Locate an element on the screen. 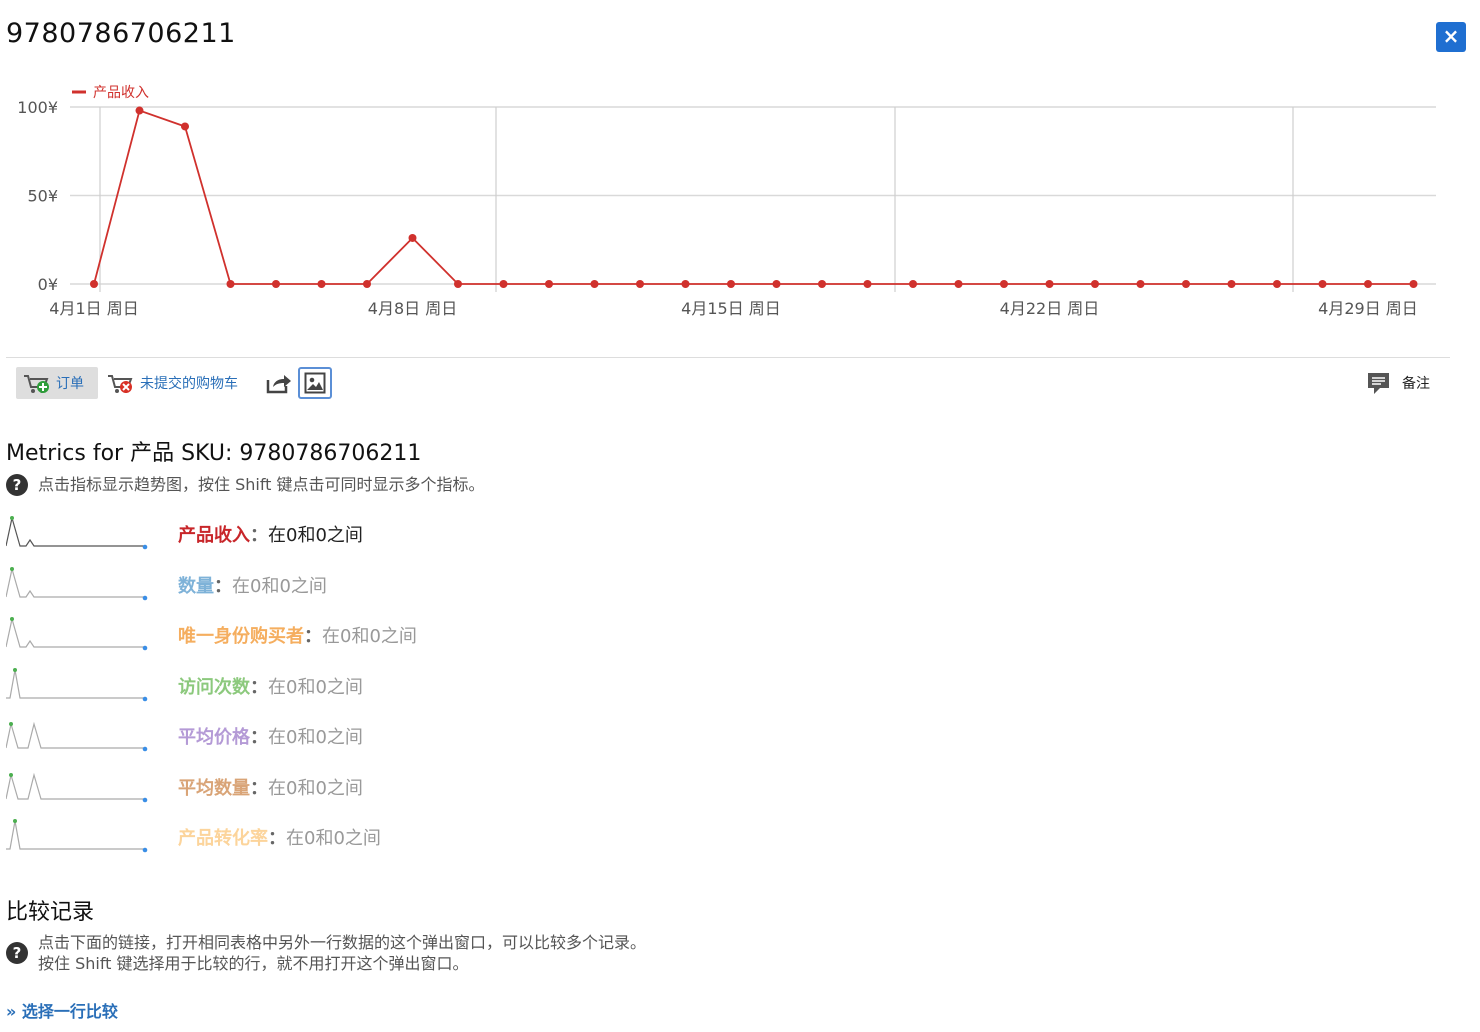  notes-label: 备注 is located at coordinates (1416, 384).